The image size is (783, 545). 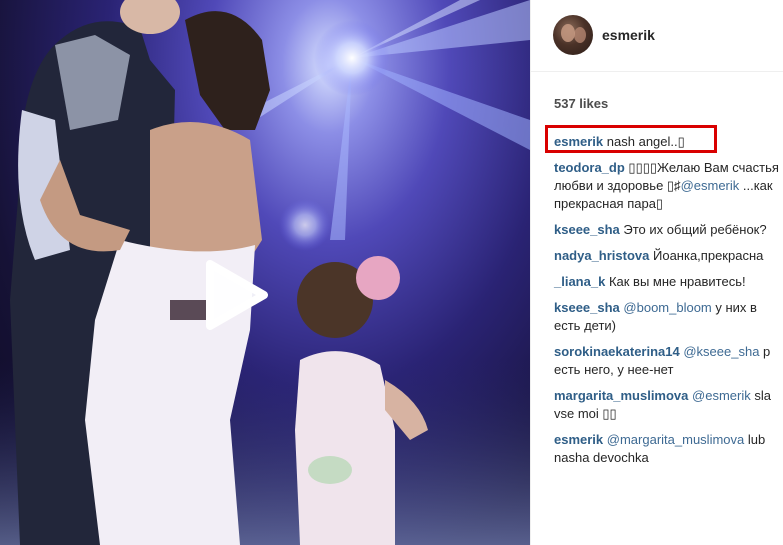 I want to click on header-username: esmerik, so click(x=628, y=35).